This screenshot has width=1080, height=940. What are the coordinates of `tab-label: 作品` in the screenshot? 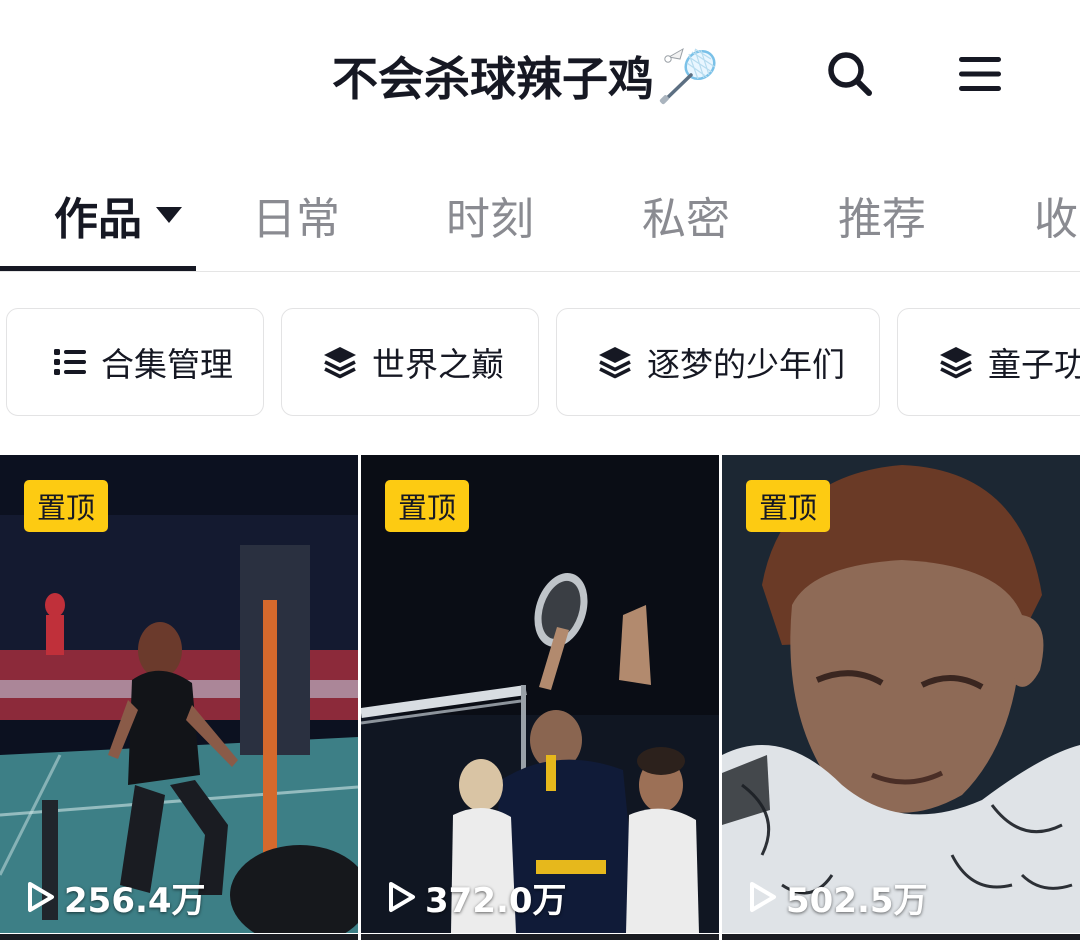 It's located at (98, 219).